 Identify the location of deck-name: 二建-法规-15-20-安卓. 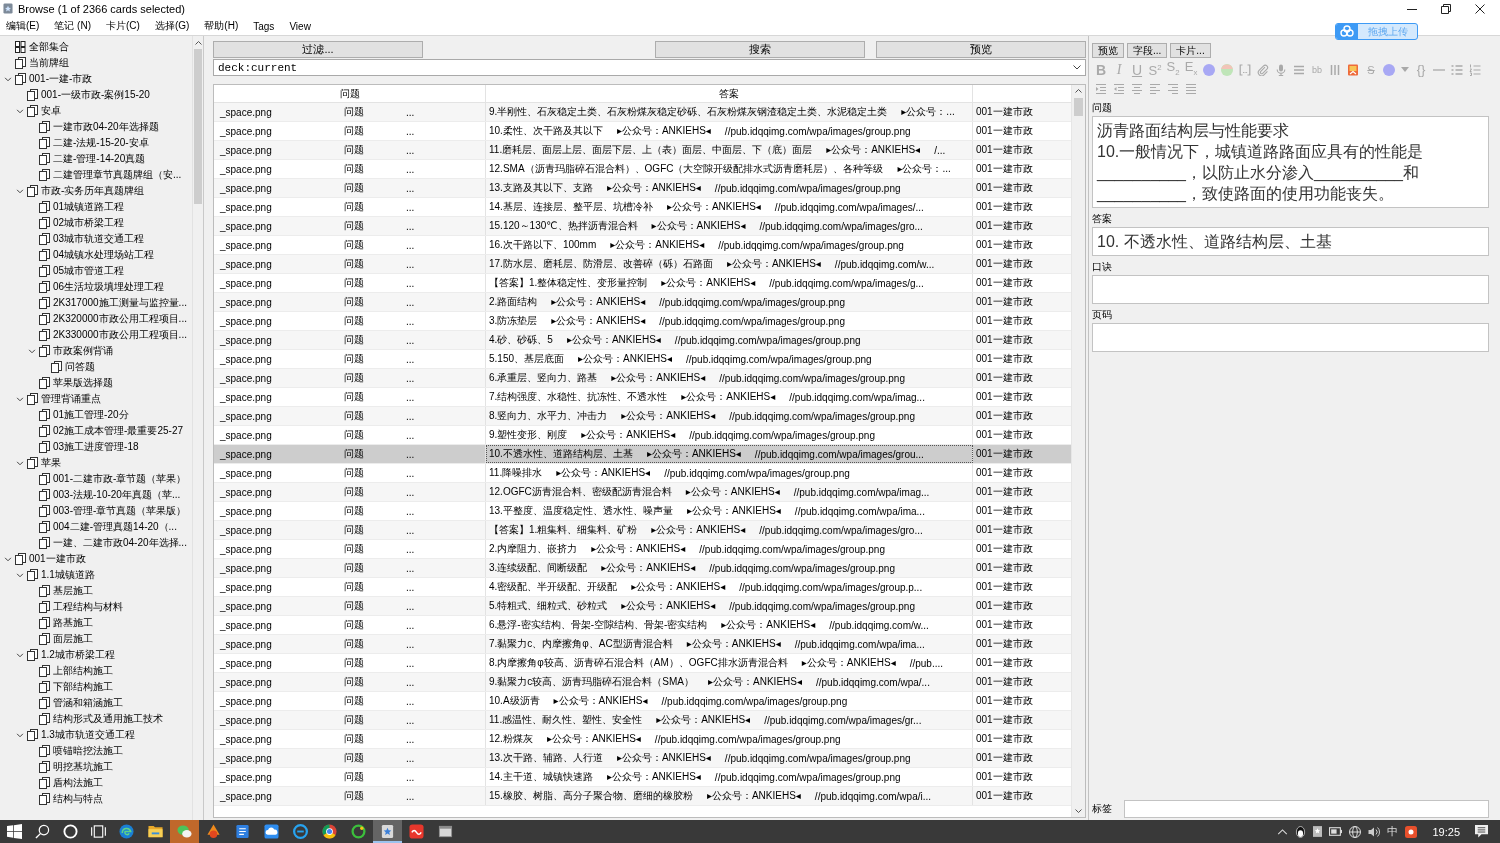
(101, 143).